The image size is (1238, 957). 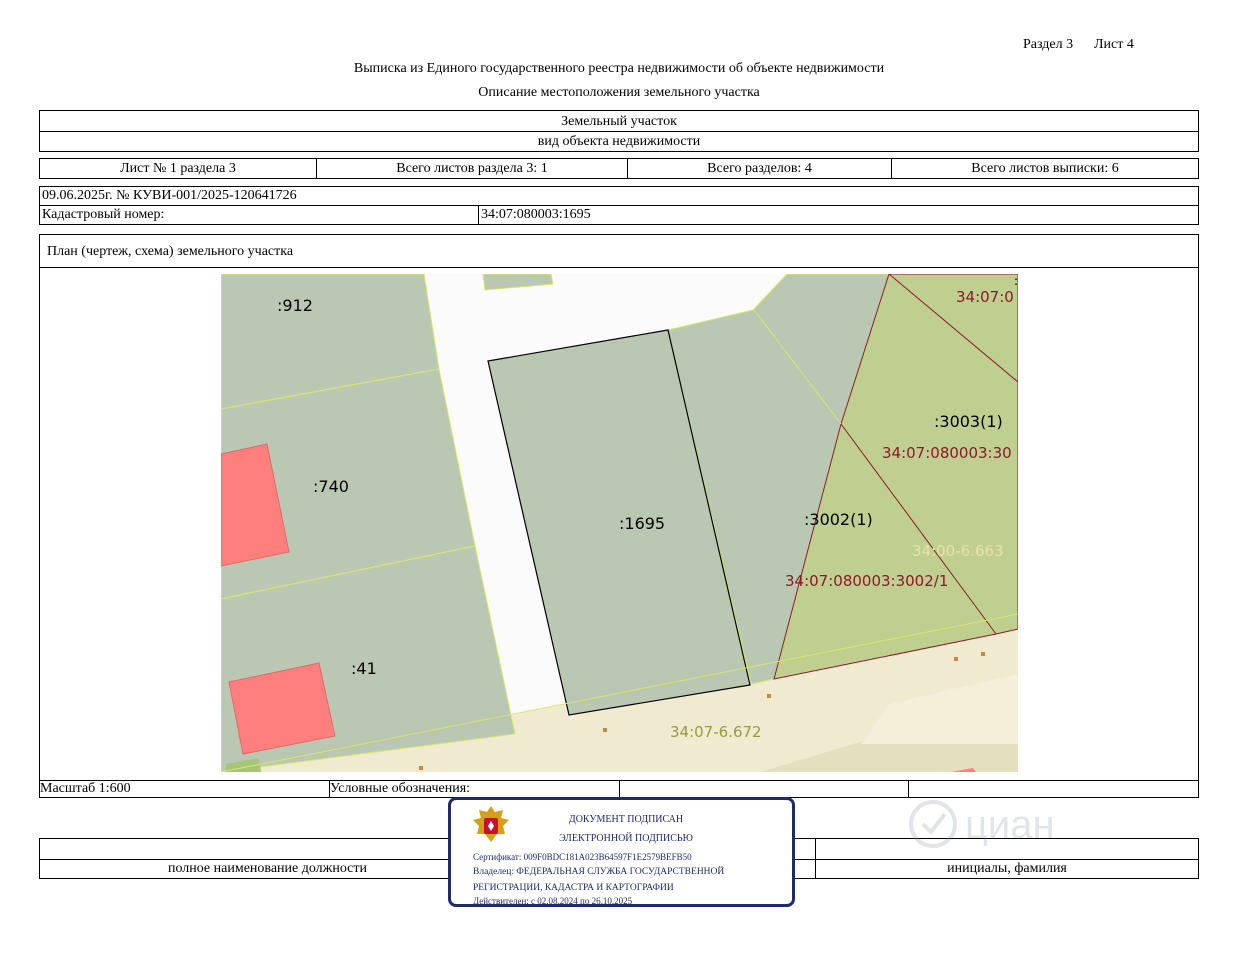 I want to click on label-zone-6663: 34:00-6.663, so click(x=958, y=551).